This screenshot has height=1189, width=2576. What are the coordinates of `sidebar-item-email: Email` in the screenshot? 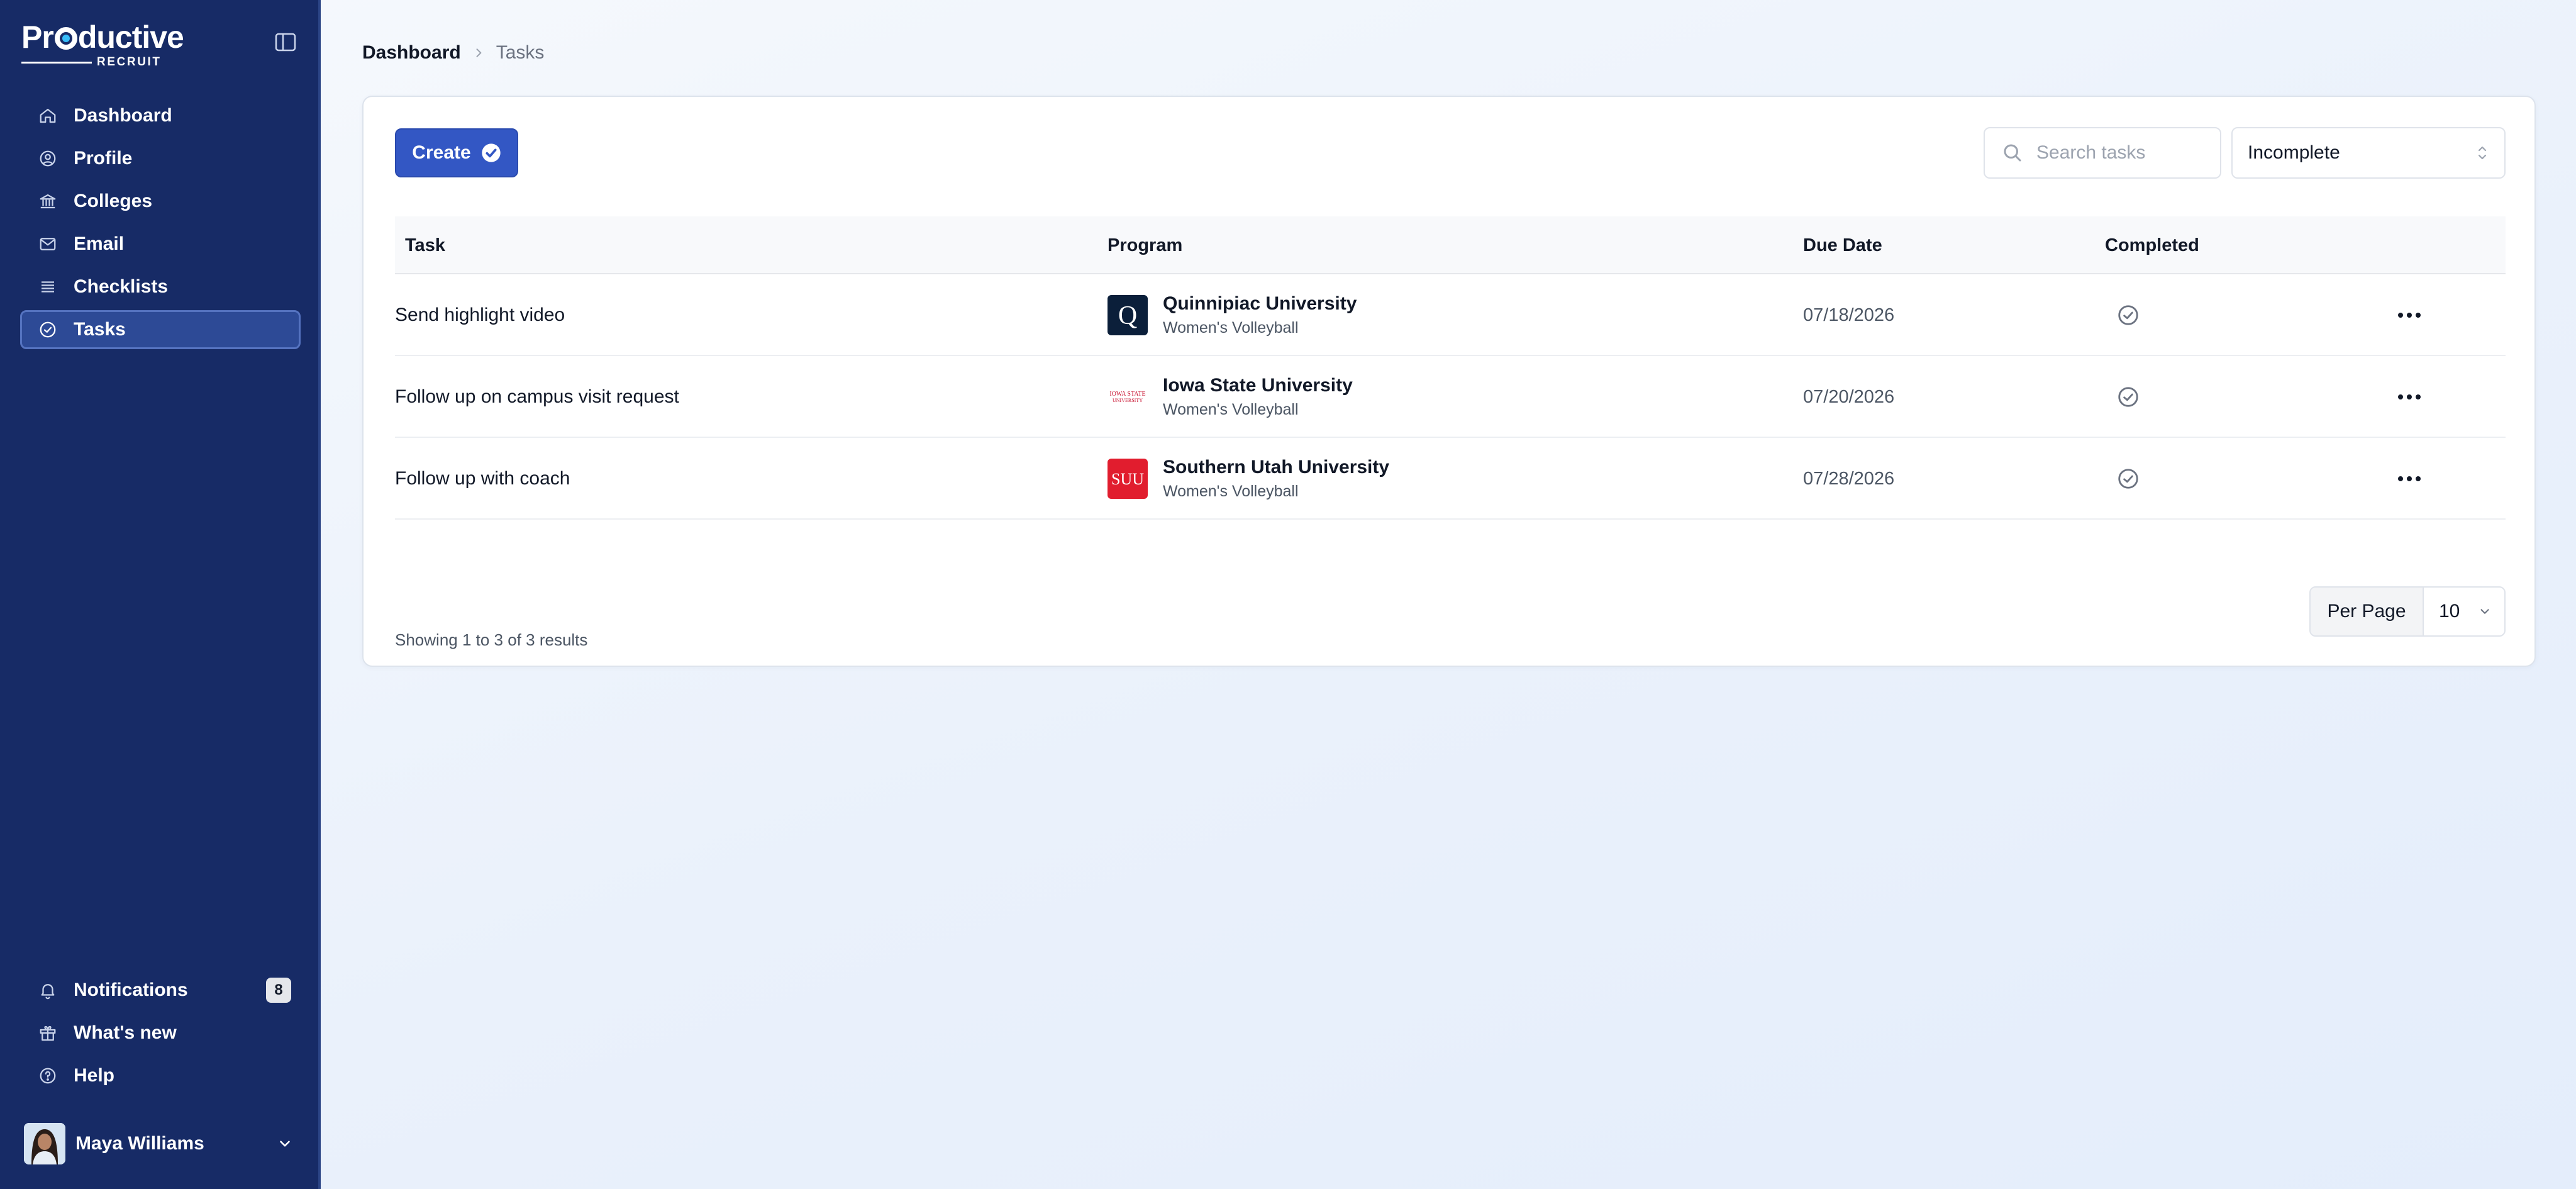 It's located at (160, 244).